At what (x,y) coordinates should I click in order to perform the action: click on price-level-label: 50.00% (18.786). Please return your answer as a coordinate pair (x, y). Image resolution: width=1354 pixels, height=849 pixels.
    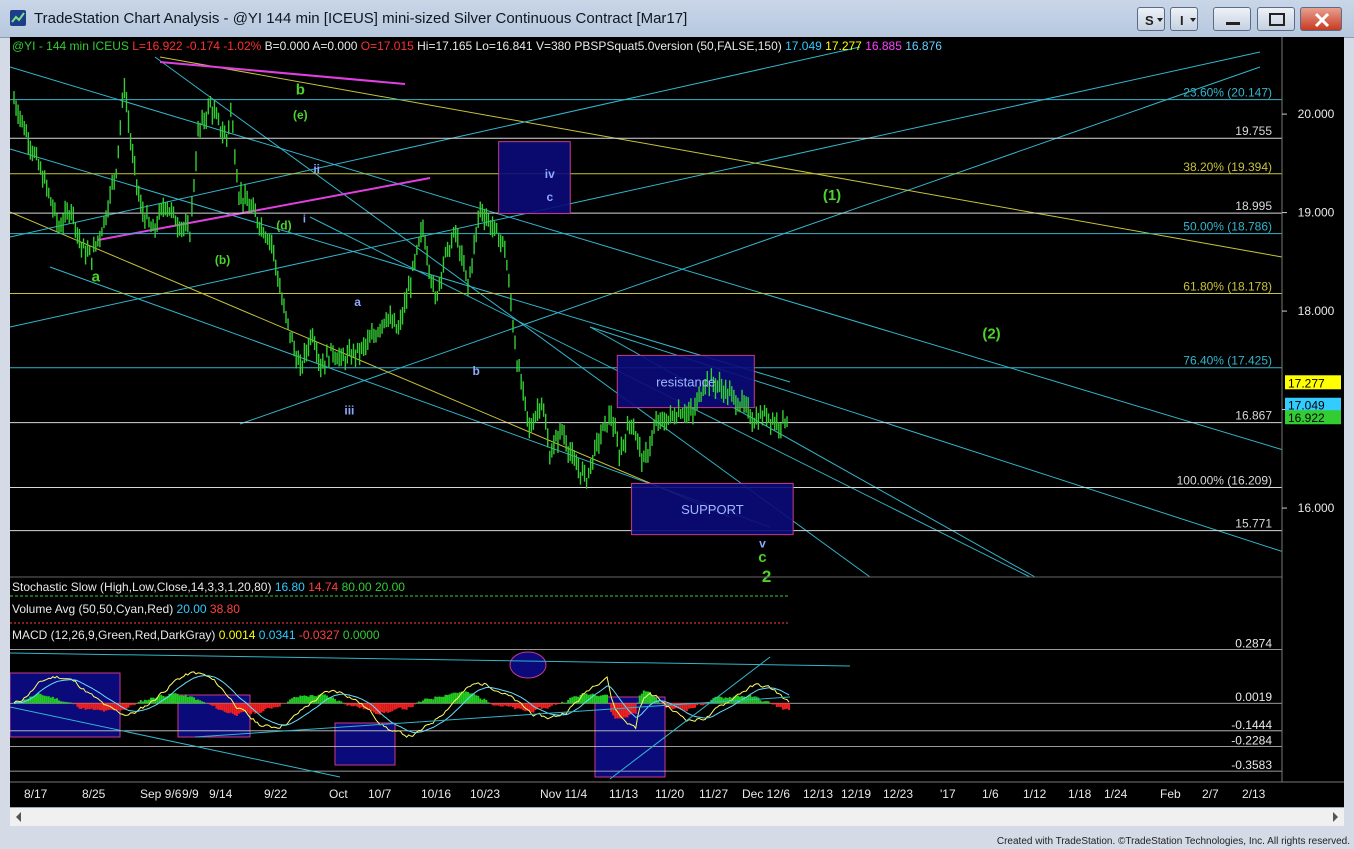
    Looking at the image, I should click on (1227, 227).